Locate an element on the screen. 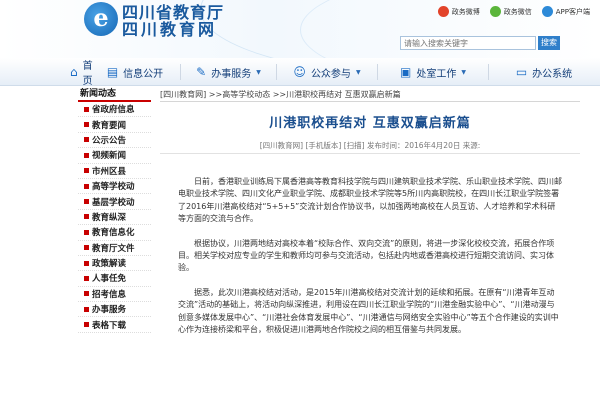  sidebar-item: 基层学校动 is located at coordinates (114, 202).